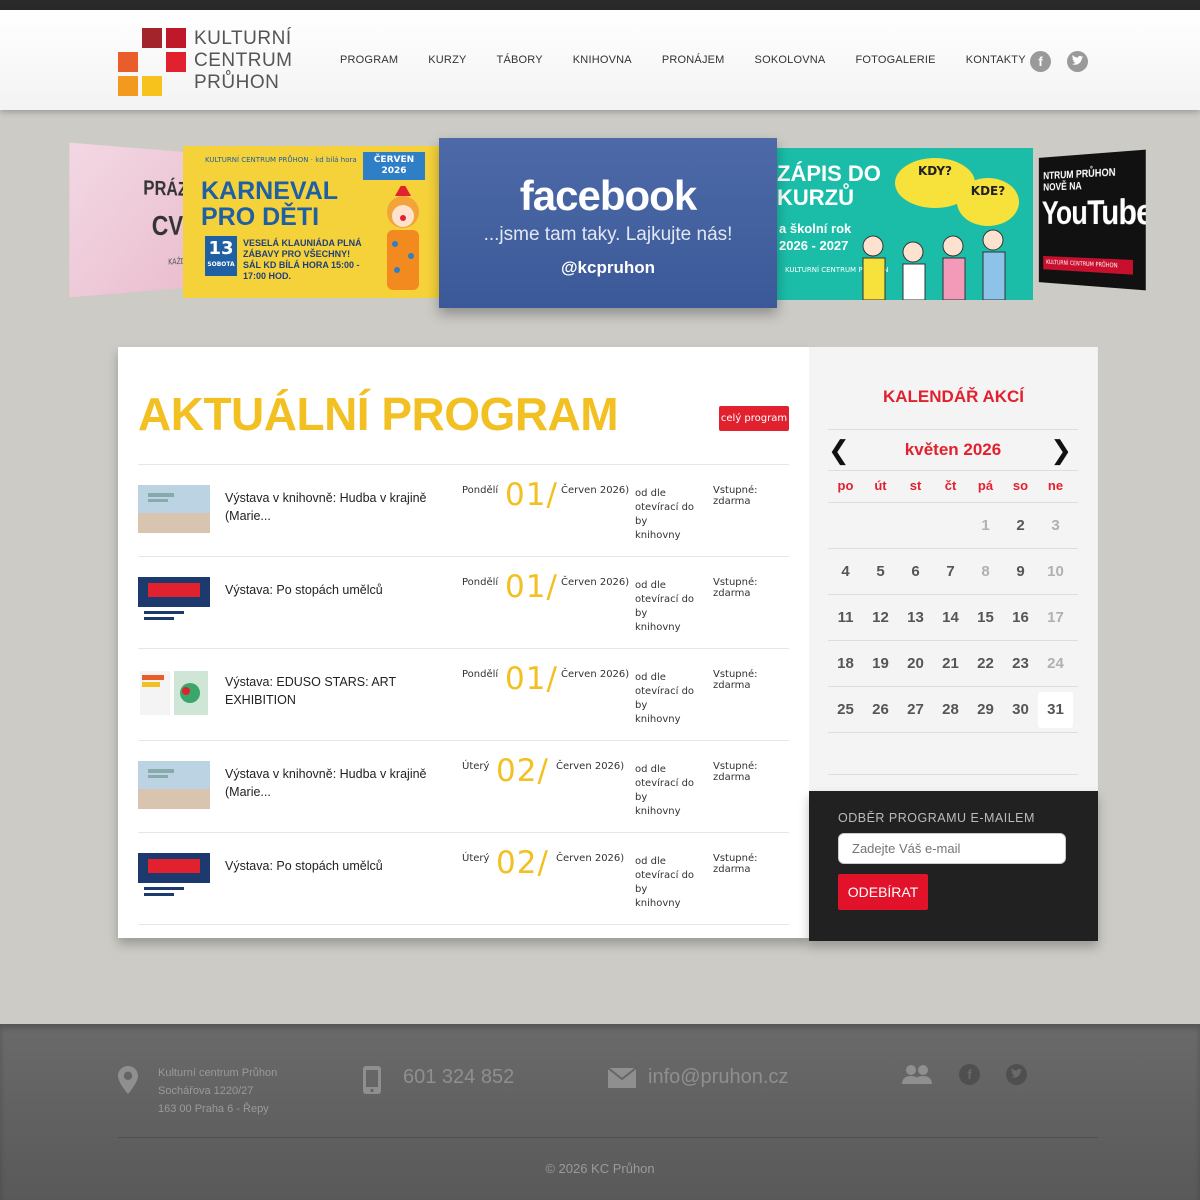  Describe the element at coordinates (790, 60) in the screenshot. I see `nav-item-sokolovna: SOKOLOVNA` at that location.